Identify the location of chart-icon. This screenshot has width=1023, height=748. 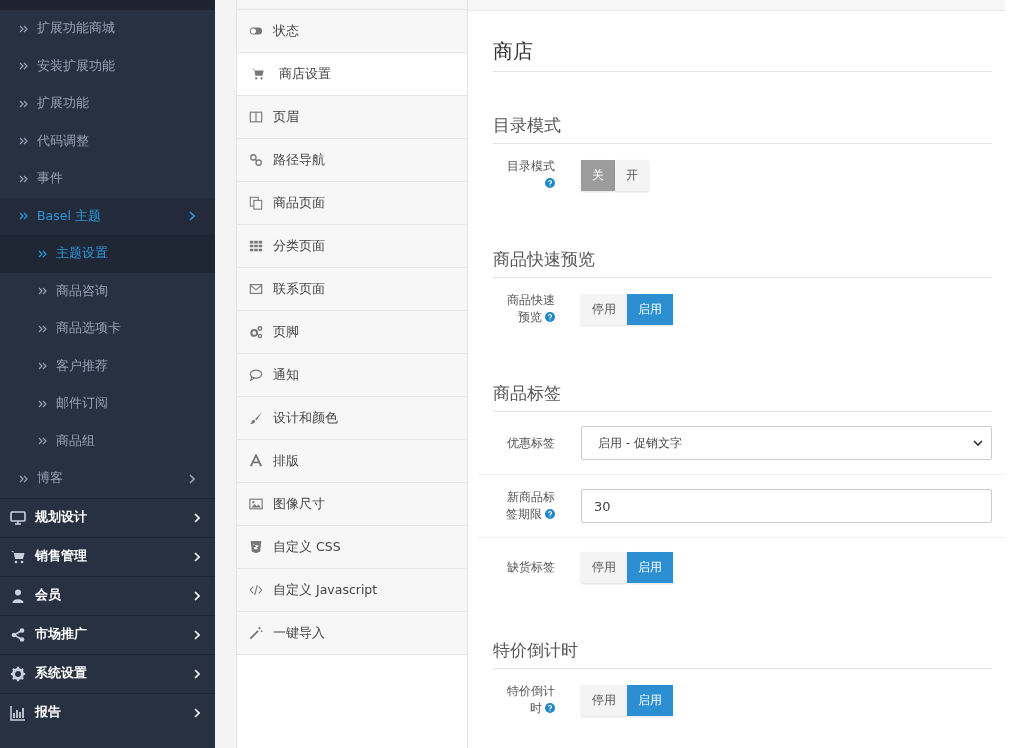
(18, 712).